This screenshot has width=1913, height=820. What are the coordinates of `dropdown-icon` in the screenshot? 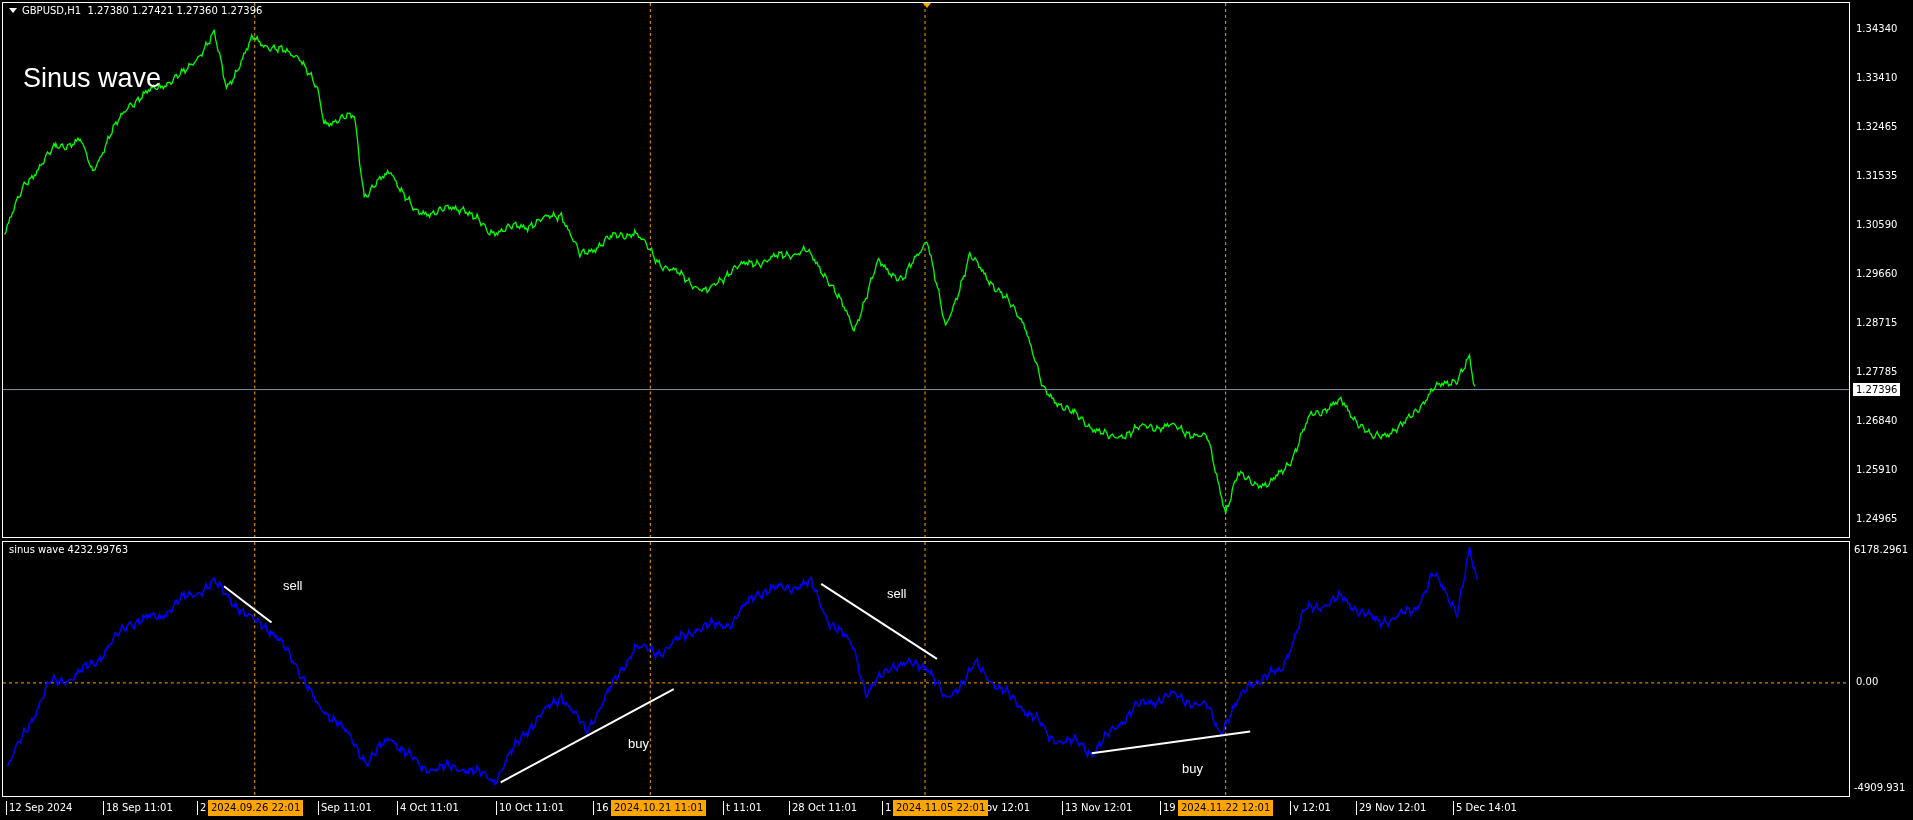 It's located at (13, 10).